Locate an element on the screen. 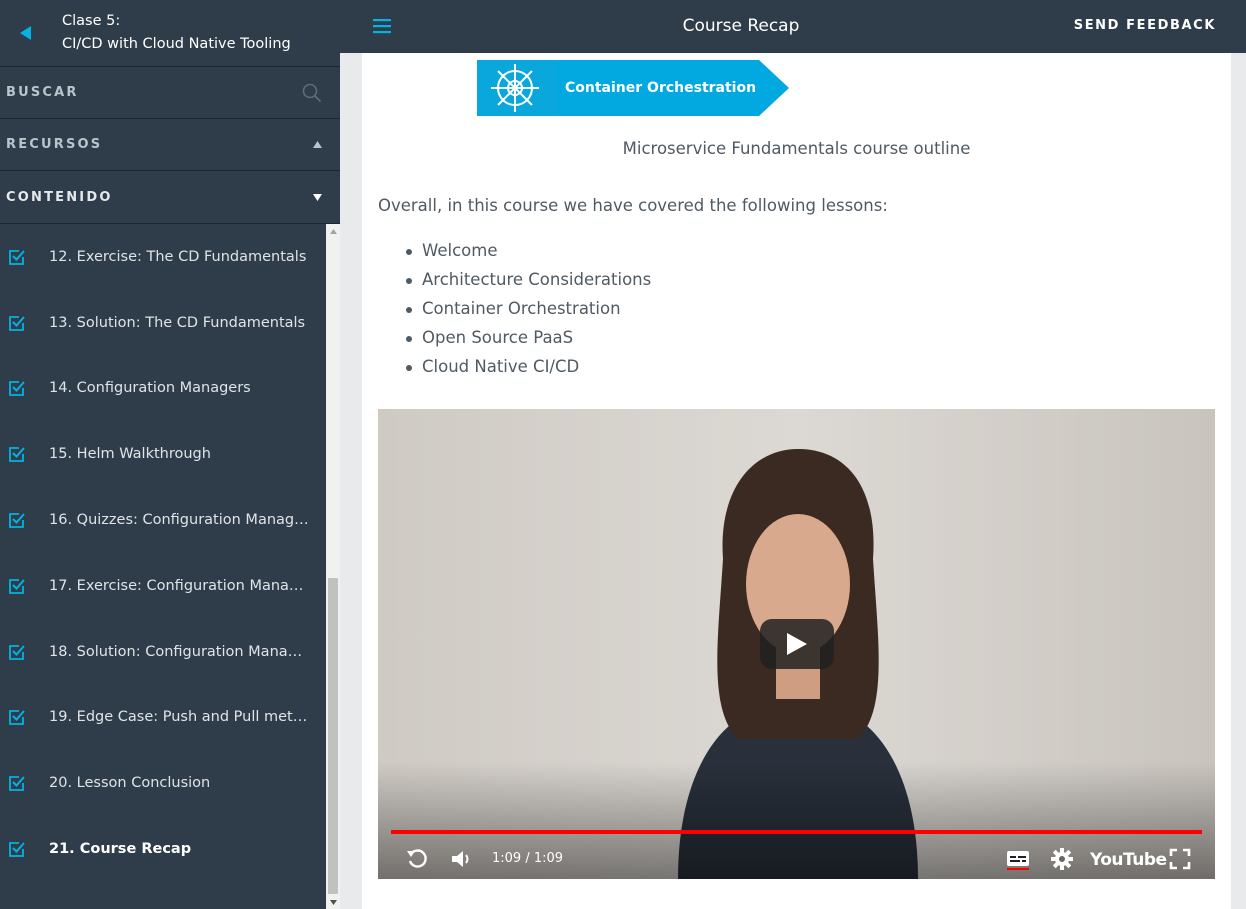 The image size is (1246, 909). list-scrollbar is located at coordinates (333, 566).